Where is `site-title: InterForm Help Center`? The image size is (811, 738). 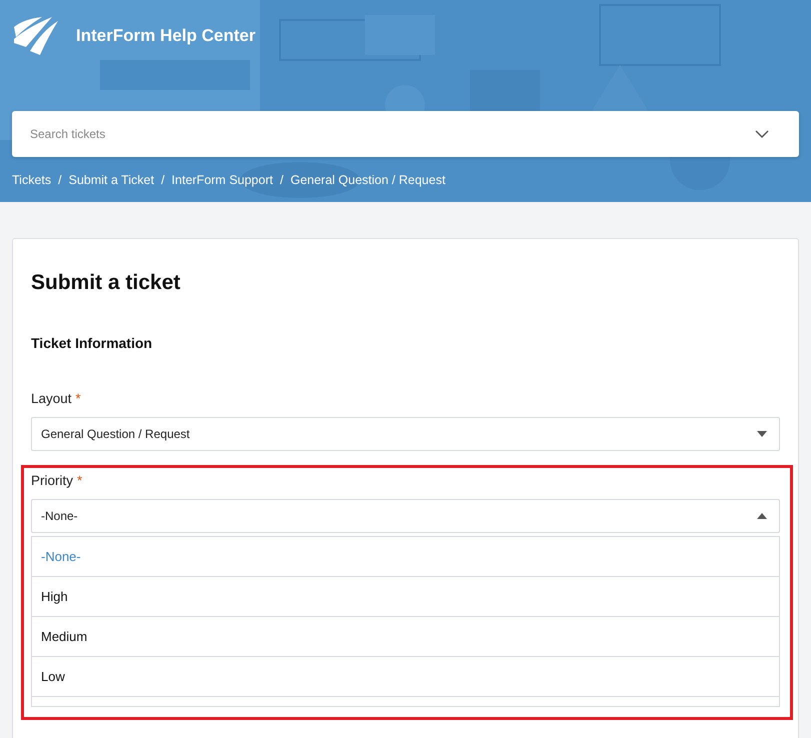 site-title: InterForm Help Center is located at coordinates (166, 36).